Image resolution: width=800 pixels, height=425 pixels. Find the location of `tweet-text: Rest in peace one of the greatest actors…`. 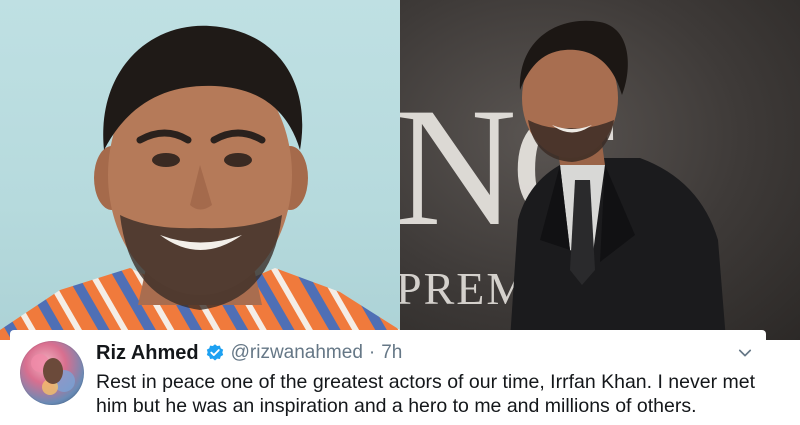

tweet-text: Rest in peace one of the greatest actors… is located at coordinates (426, 394).